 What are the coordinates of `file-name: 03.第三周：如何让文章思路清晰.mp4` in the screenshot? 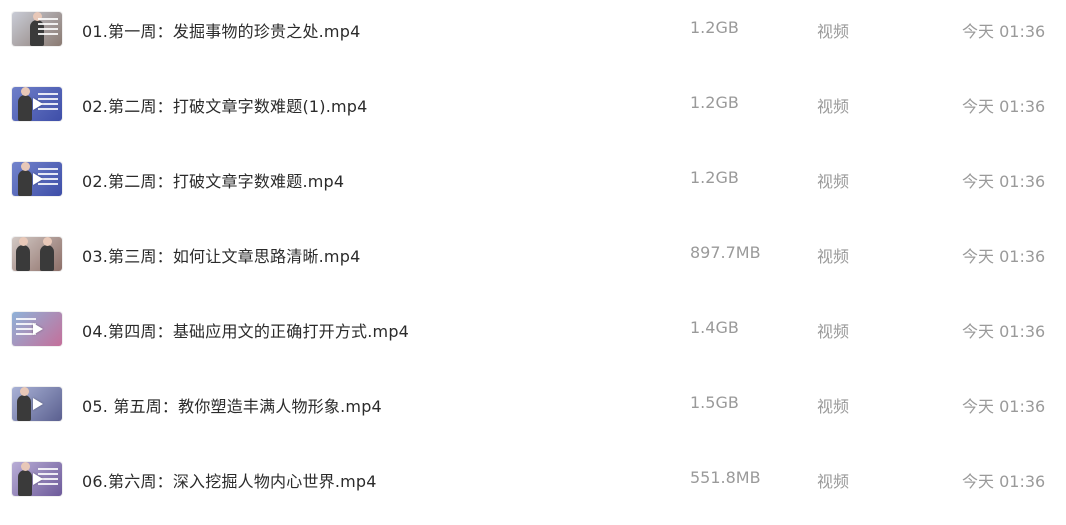 It's located at (221, 255).